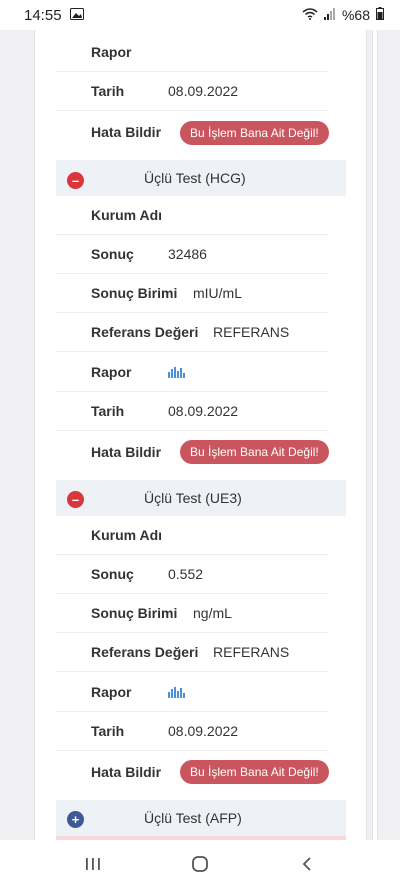 This screenshot has height=888, width=400. I want to click on recents-icon, so click(93, 864).